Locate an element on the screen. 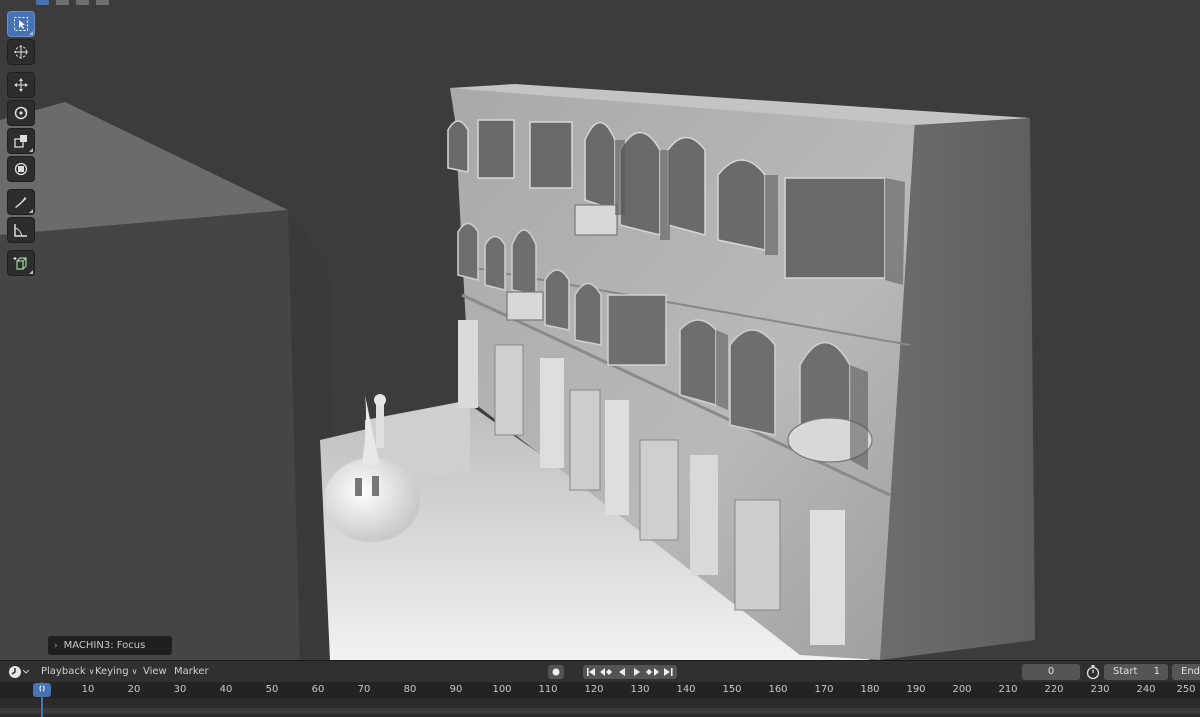 The image size is (1200, 717). rotate-tool is located at coordinates (21, 113).